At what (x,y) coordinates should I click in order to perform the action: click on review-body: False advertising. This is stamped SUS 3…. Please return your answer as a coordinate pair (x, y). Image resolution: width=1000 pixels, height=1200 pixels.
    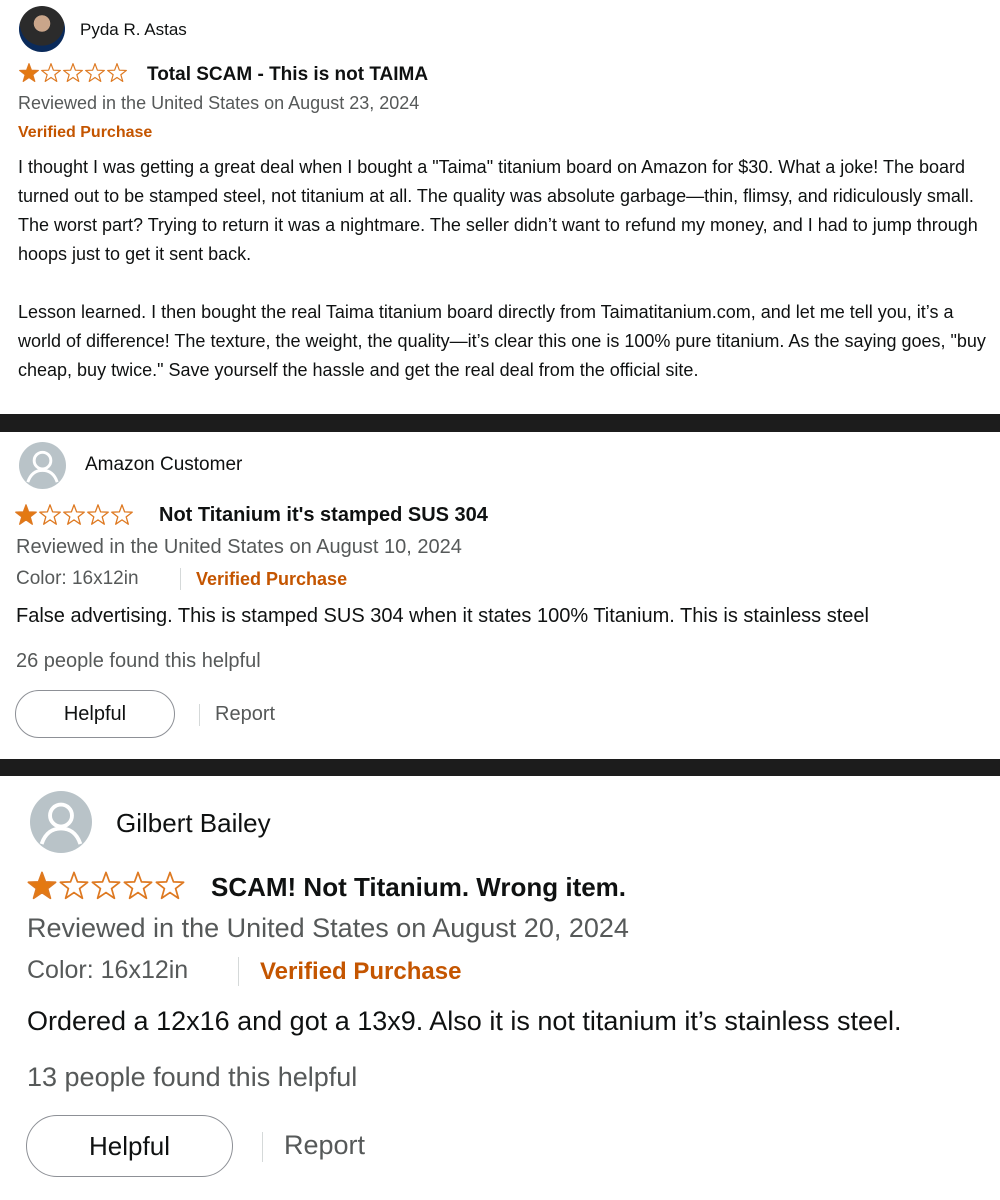
    Looking at the image, I should click on (442, 616).